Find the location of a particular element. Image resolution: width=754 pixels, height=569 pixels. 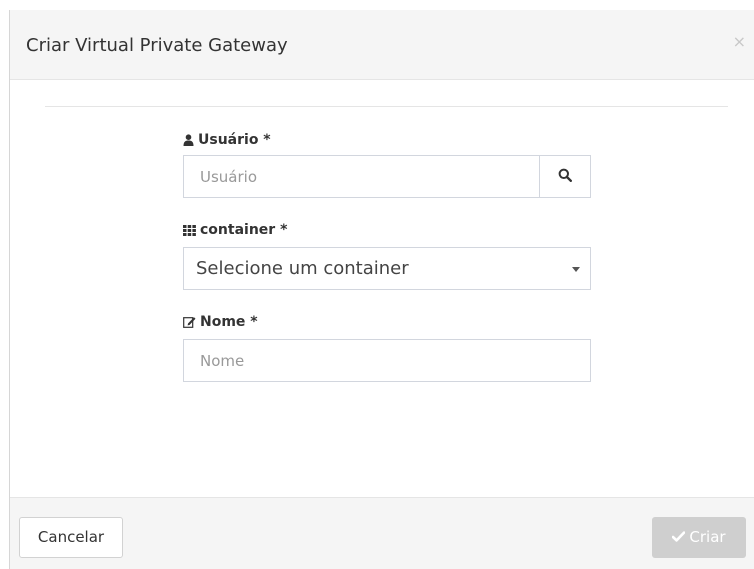

container-label-text: container * is located at coordinates (244, 230).